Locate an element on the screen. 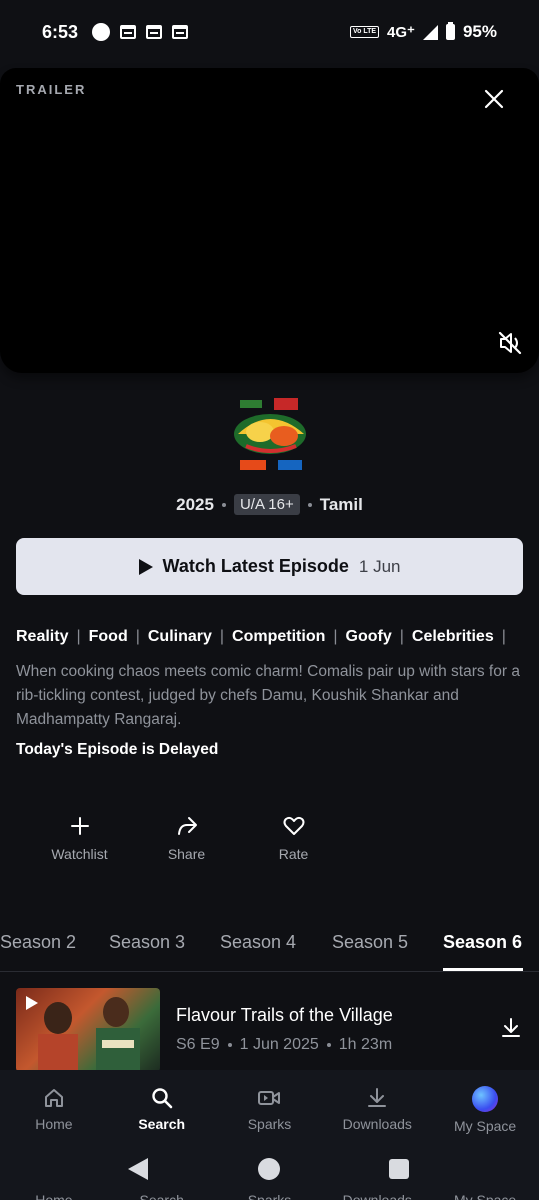 Image resolution: width=539 pixels, height=1200 pixels. home-icon is located at coordinates (53, 1098).